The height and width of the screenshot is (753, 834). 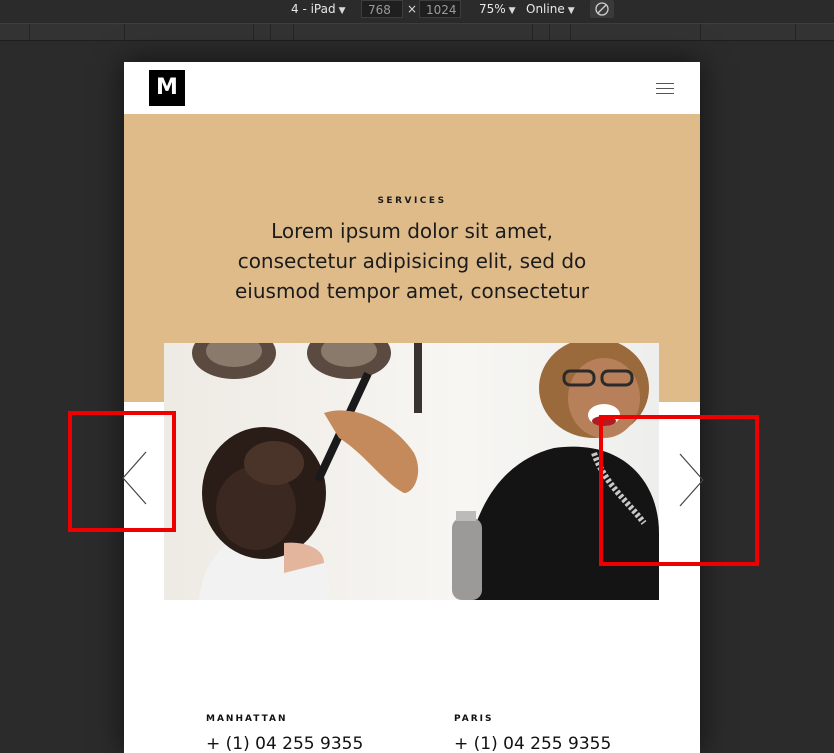 I want to click on network-caret-icon: ▼, so click(x=571, y=11).